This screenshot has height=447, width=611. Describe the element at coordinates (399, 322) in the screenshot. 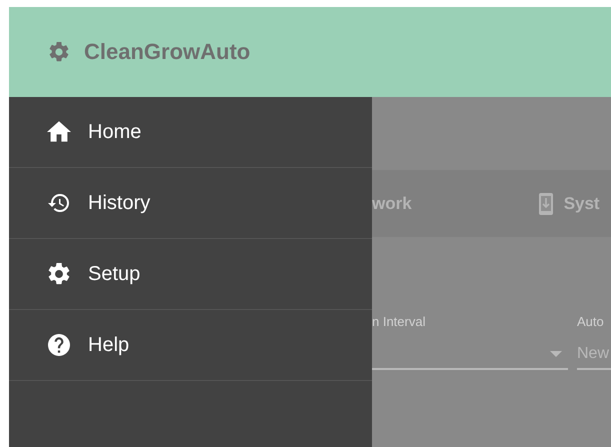

I see `field-label: n Interval` at that location.